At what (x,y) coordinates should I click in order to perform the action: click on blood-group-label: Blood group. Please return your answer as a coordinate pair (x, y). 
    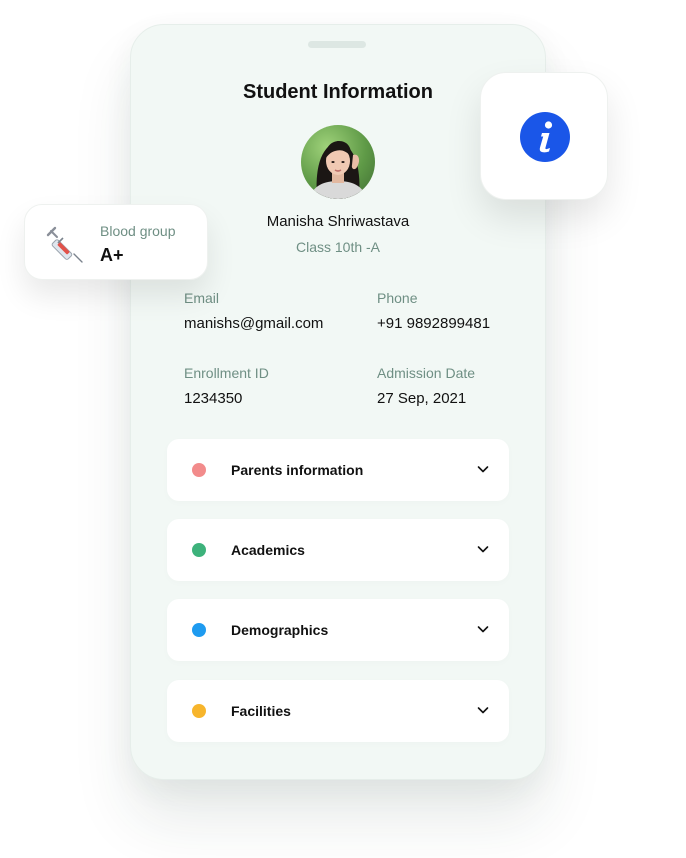
    Looking at the image, I should click on (138, 231).